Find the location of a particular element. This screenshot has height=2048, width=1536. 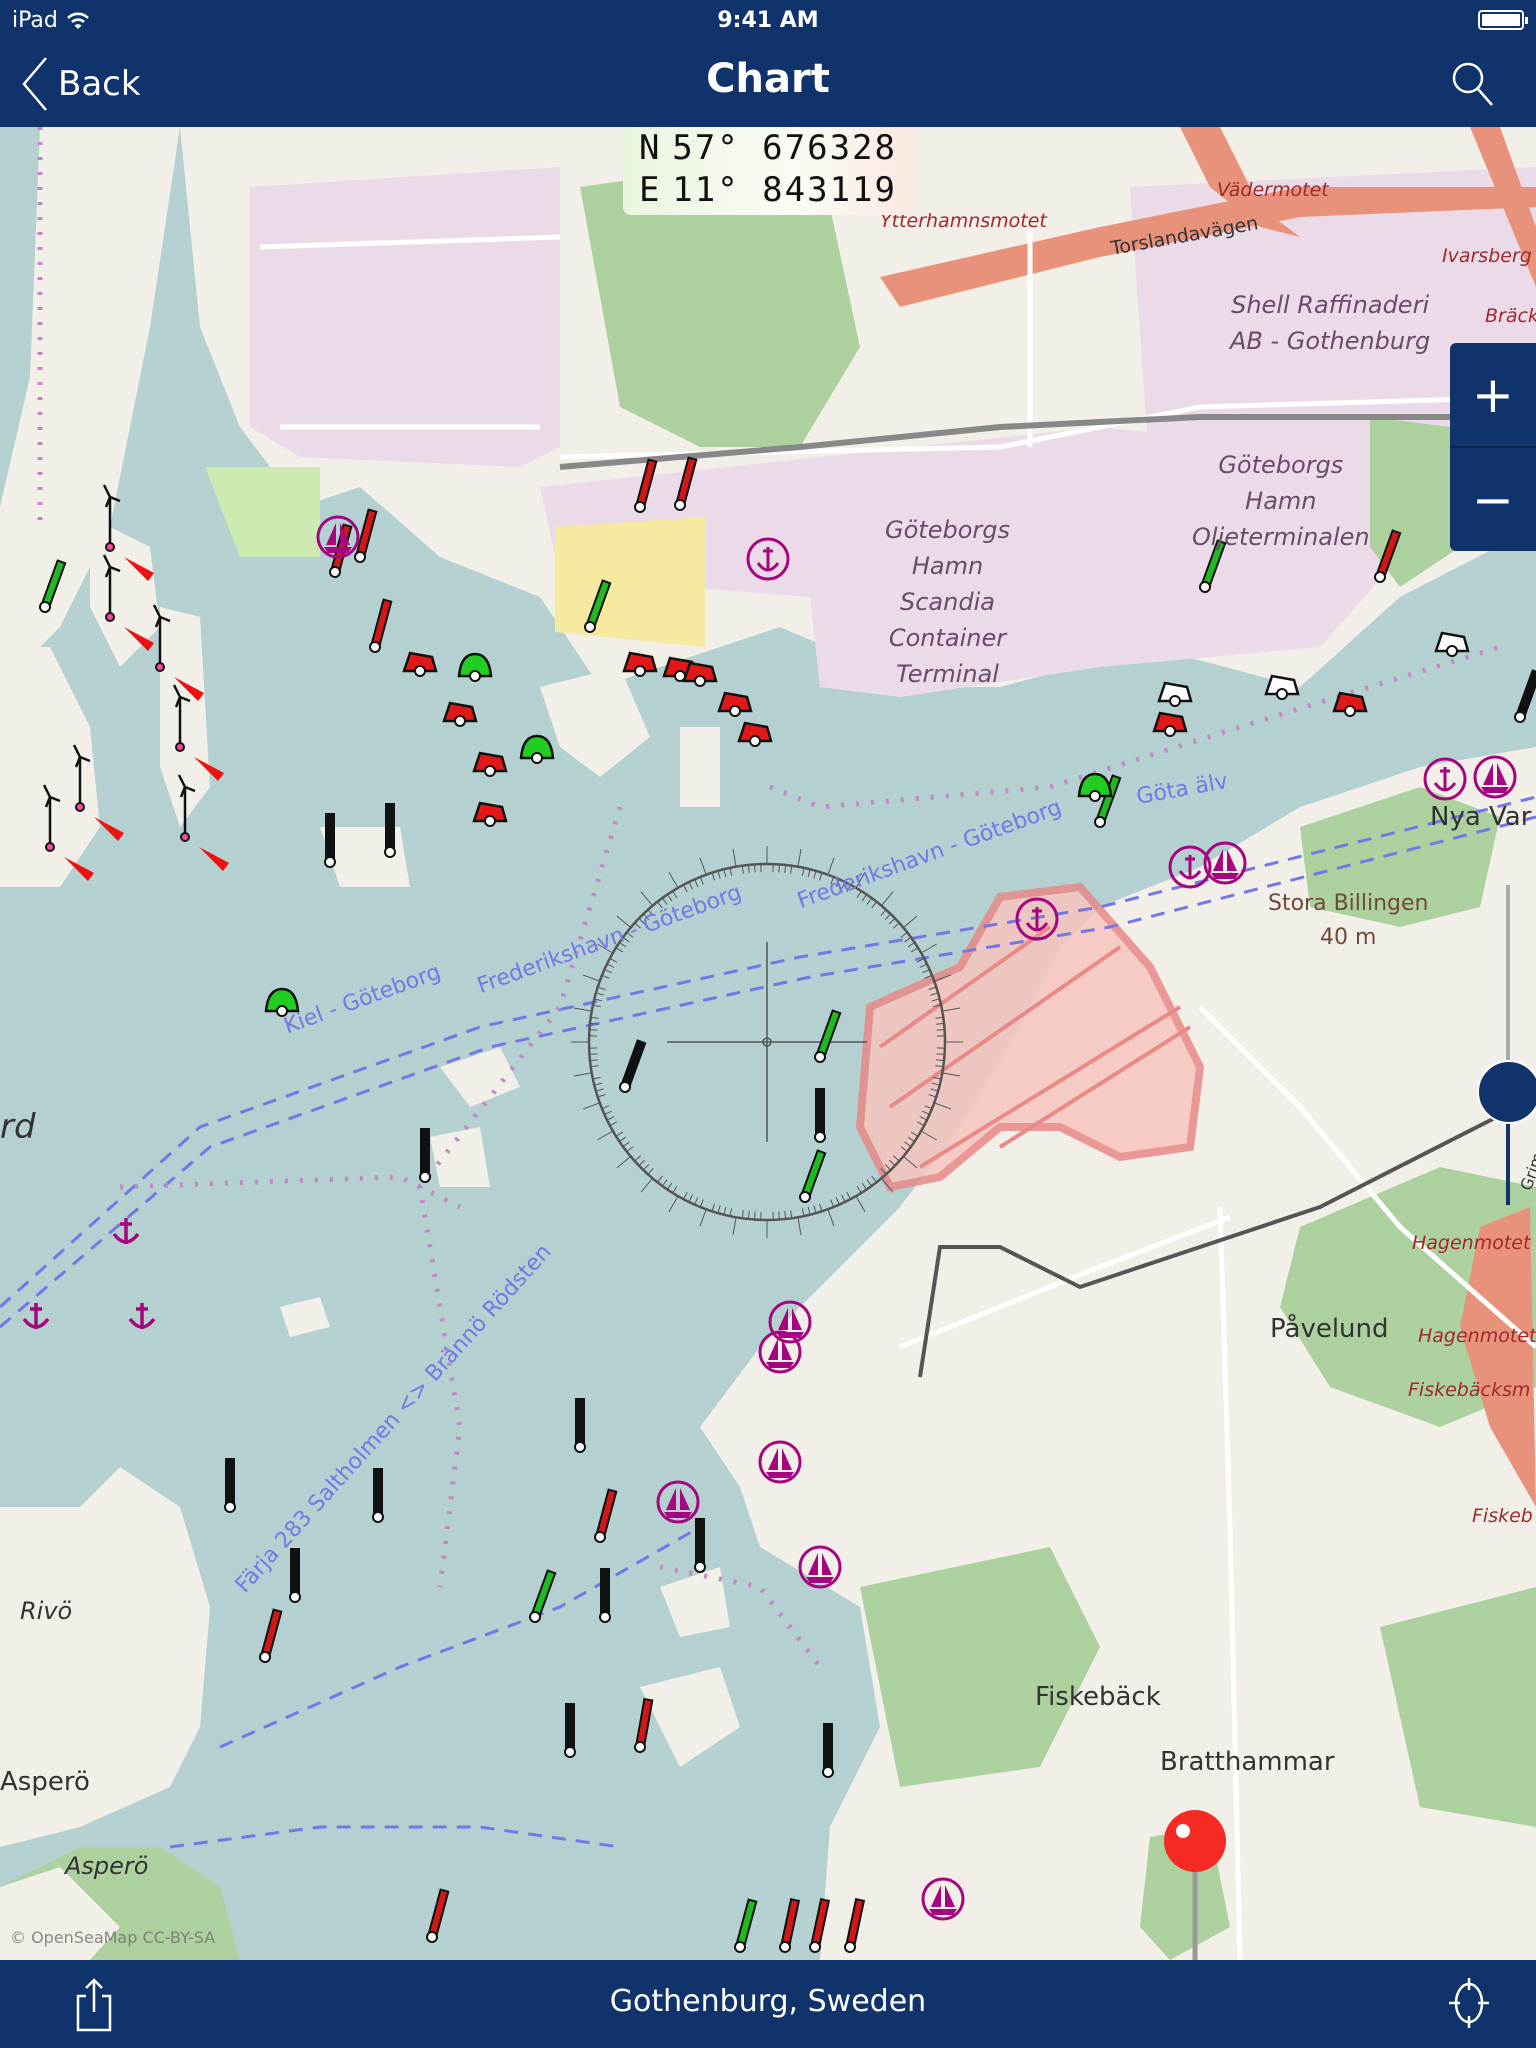

search-icon is located at coordinates (1472, 84).